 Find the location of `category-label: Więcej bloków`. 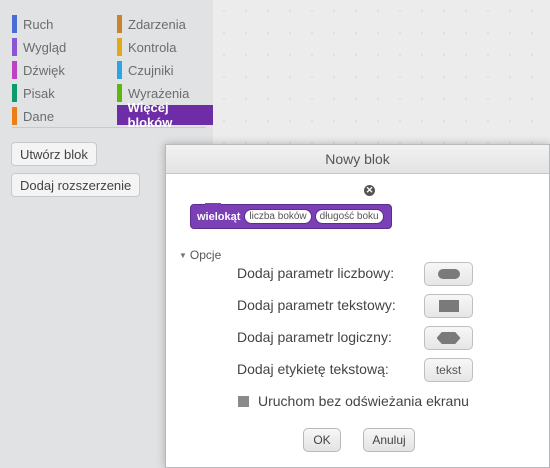

category-label: Więcej bloków is located at coordinates (150, 115).